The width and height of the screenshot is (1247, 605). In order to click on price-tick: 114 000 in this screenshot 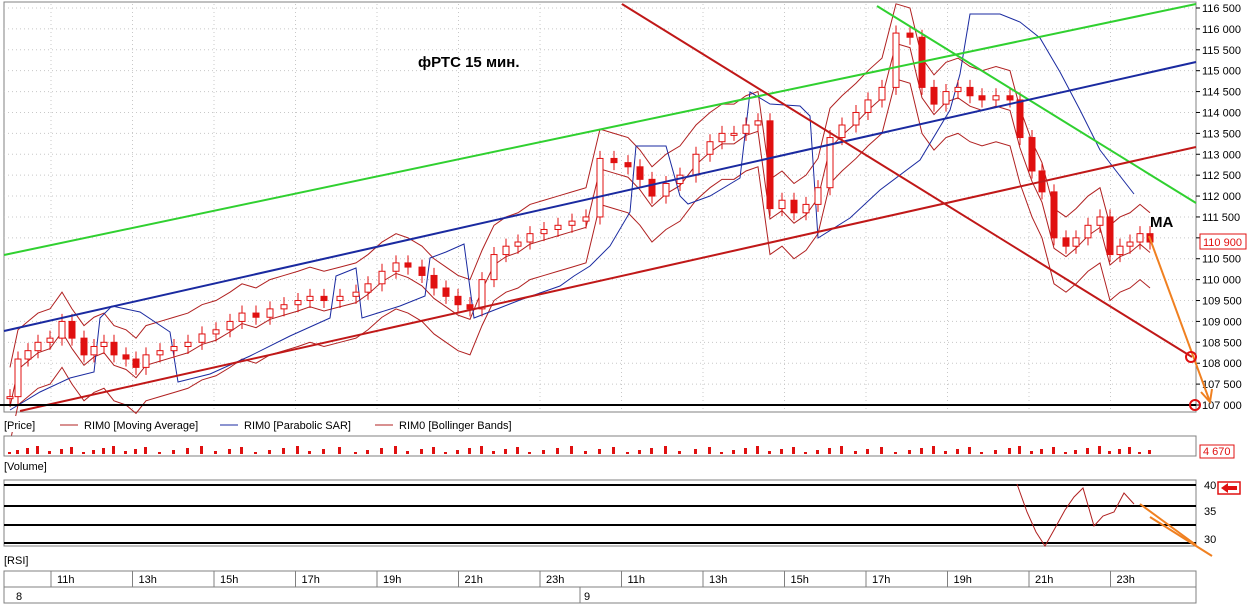, I will do `click(1221, 113)`.